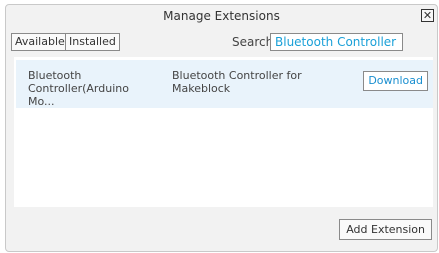 This screenshot has width=439, height=253. What do you see at coordinates (385, 229) in the screenshot?
I see `add-extension-button: Add Extension` at bounding box center [385, 229].